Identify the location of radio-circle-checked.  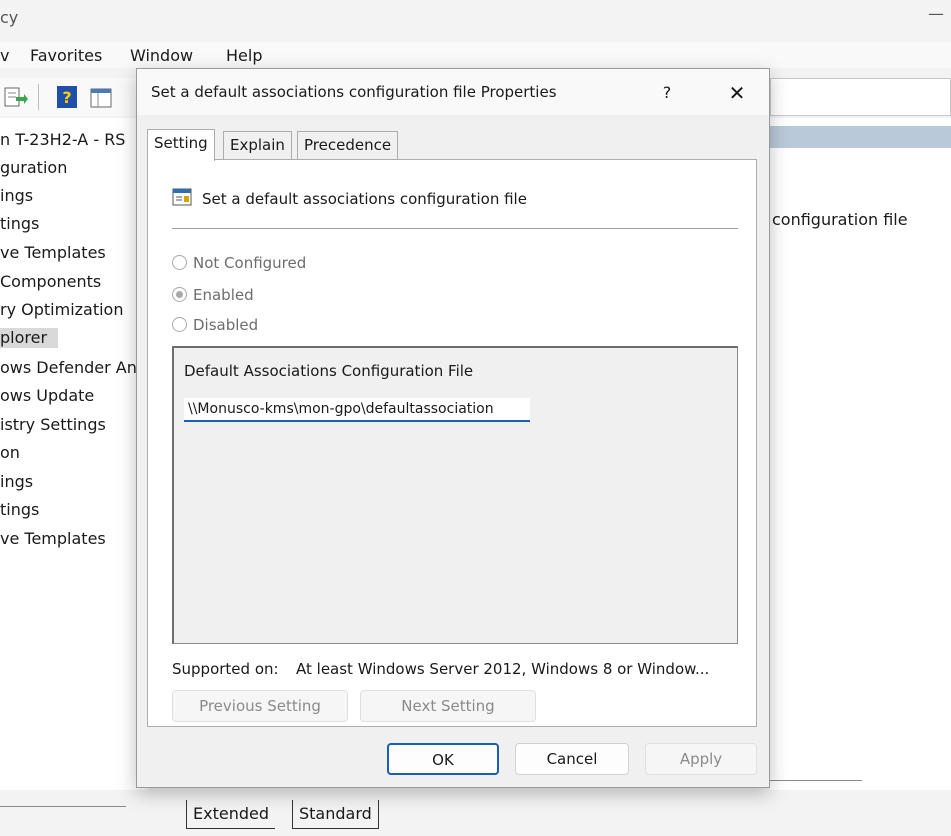
(179, 294).